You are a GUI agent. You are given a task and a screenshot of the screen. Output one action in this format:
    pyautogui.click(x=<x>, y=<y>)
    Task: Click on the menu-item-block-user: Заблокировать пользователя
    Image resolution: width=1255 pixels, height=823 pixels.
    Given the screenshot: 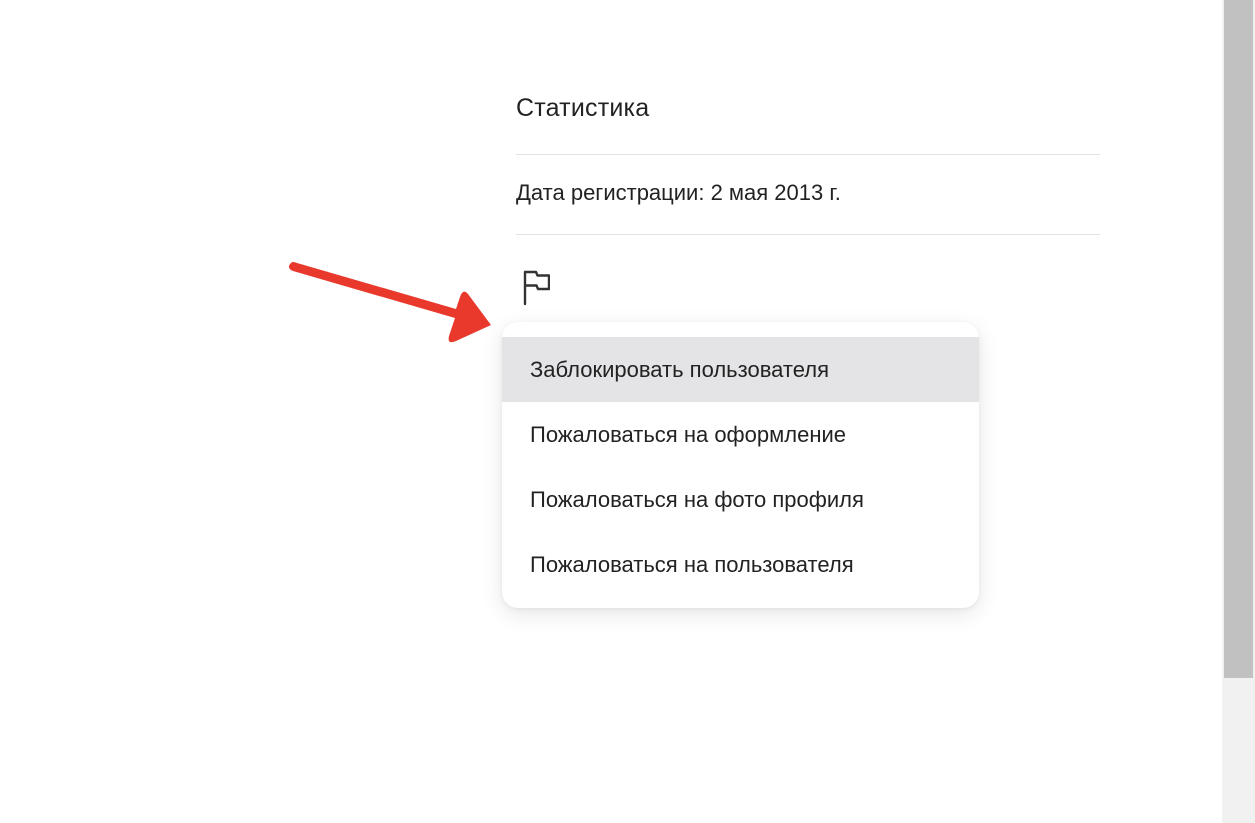 What is the action you would take?
    pyautogui.click(x=740, y=369)
    